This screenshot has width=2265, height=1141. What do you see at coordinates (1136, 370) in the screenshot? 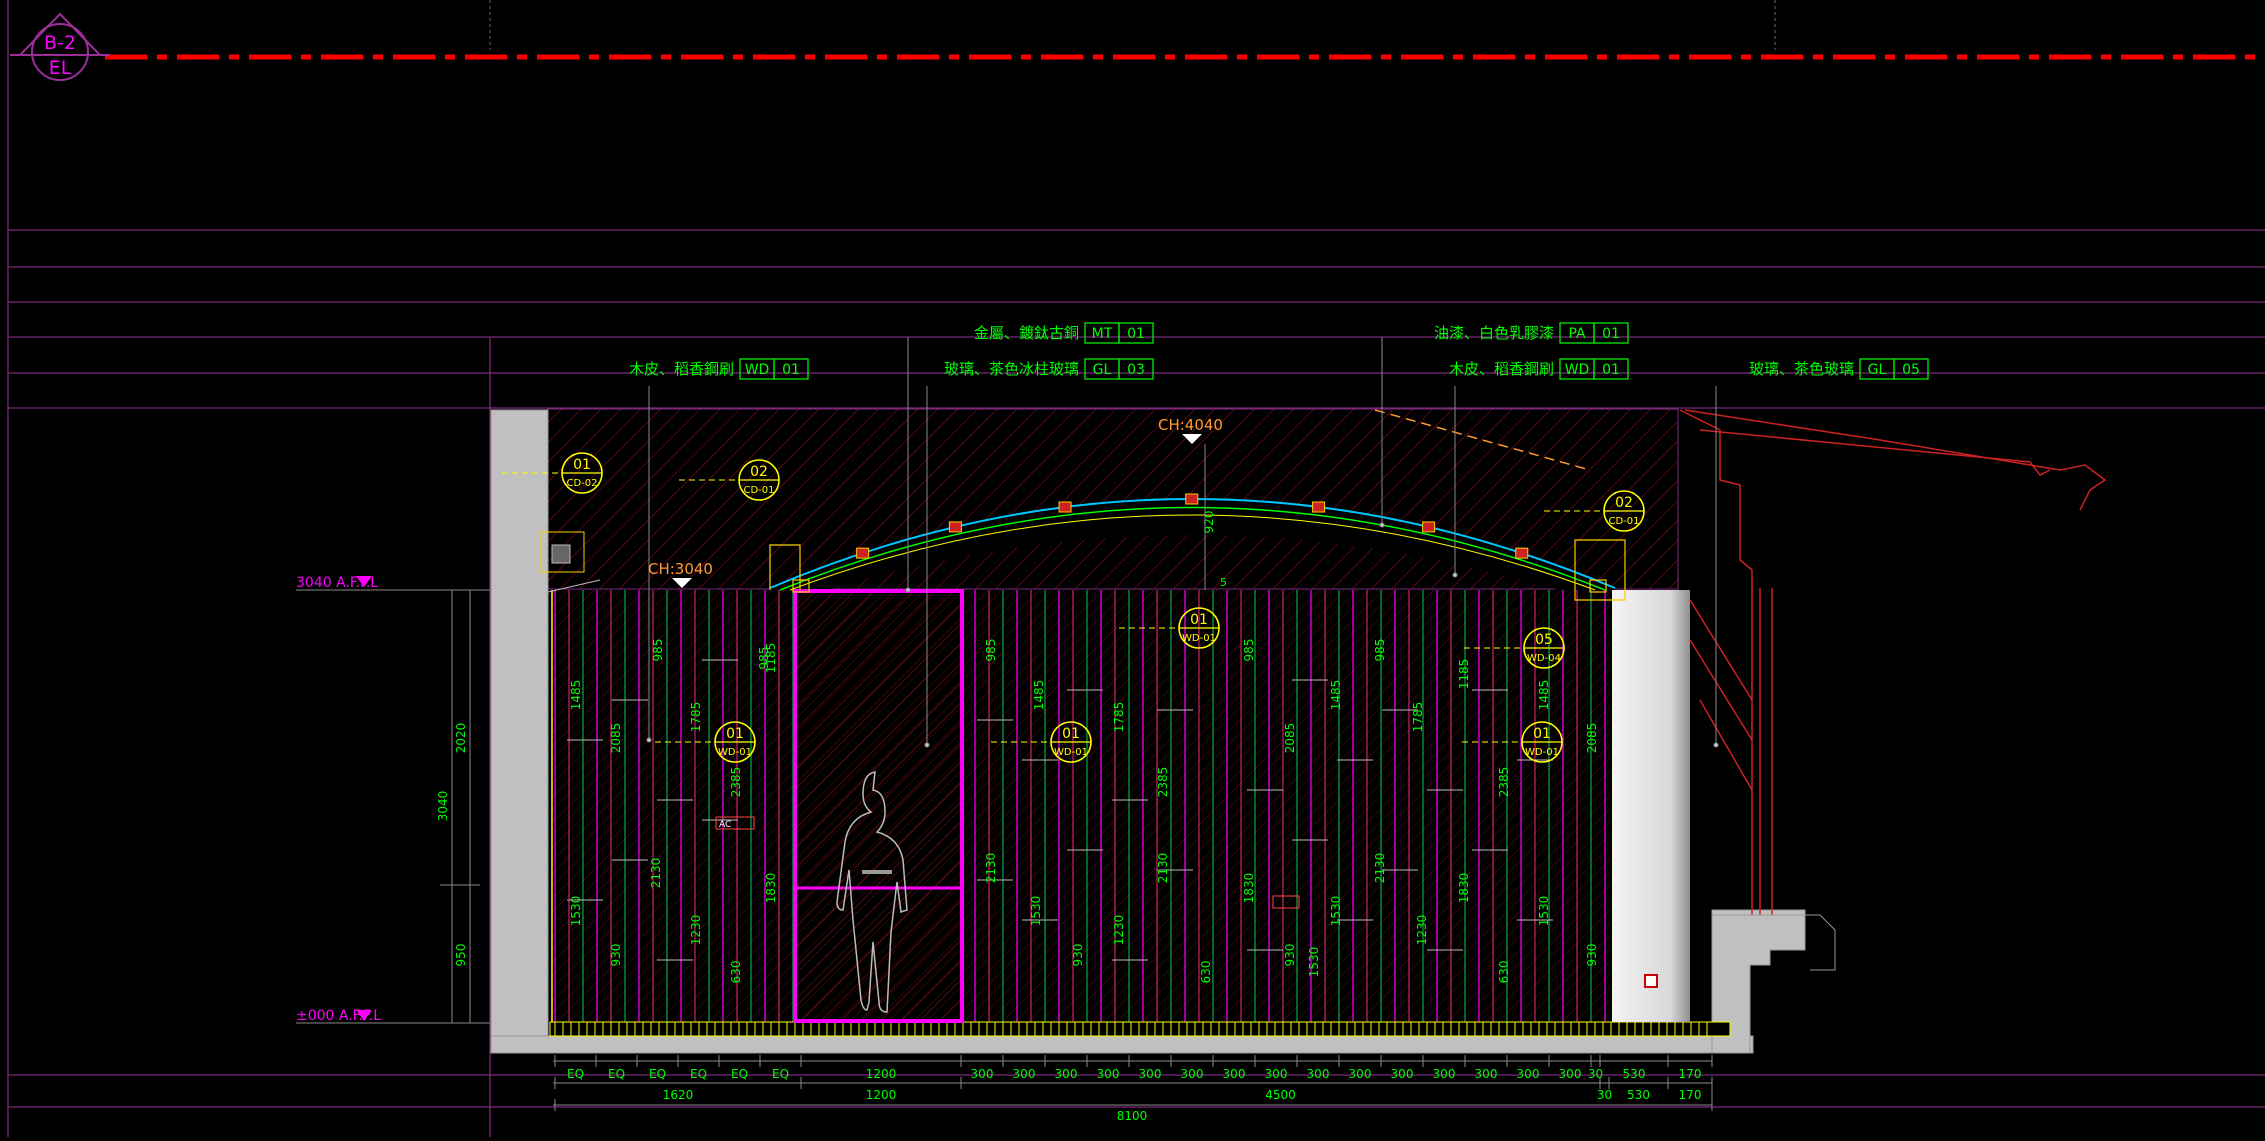
I see `callout-code-number: 03` at bounding box center [1136, 370].